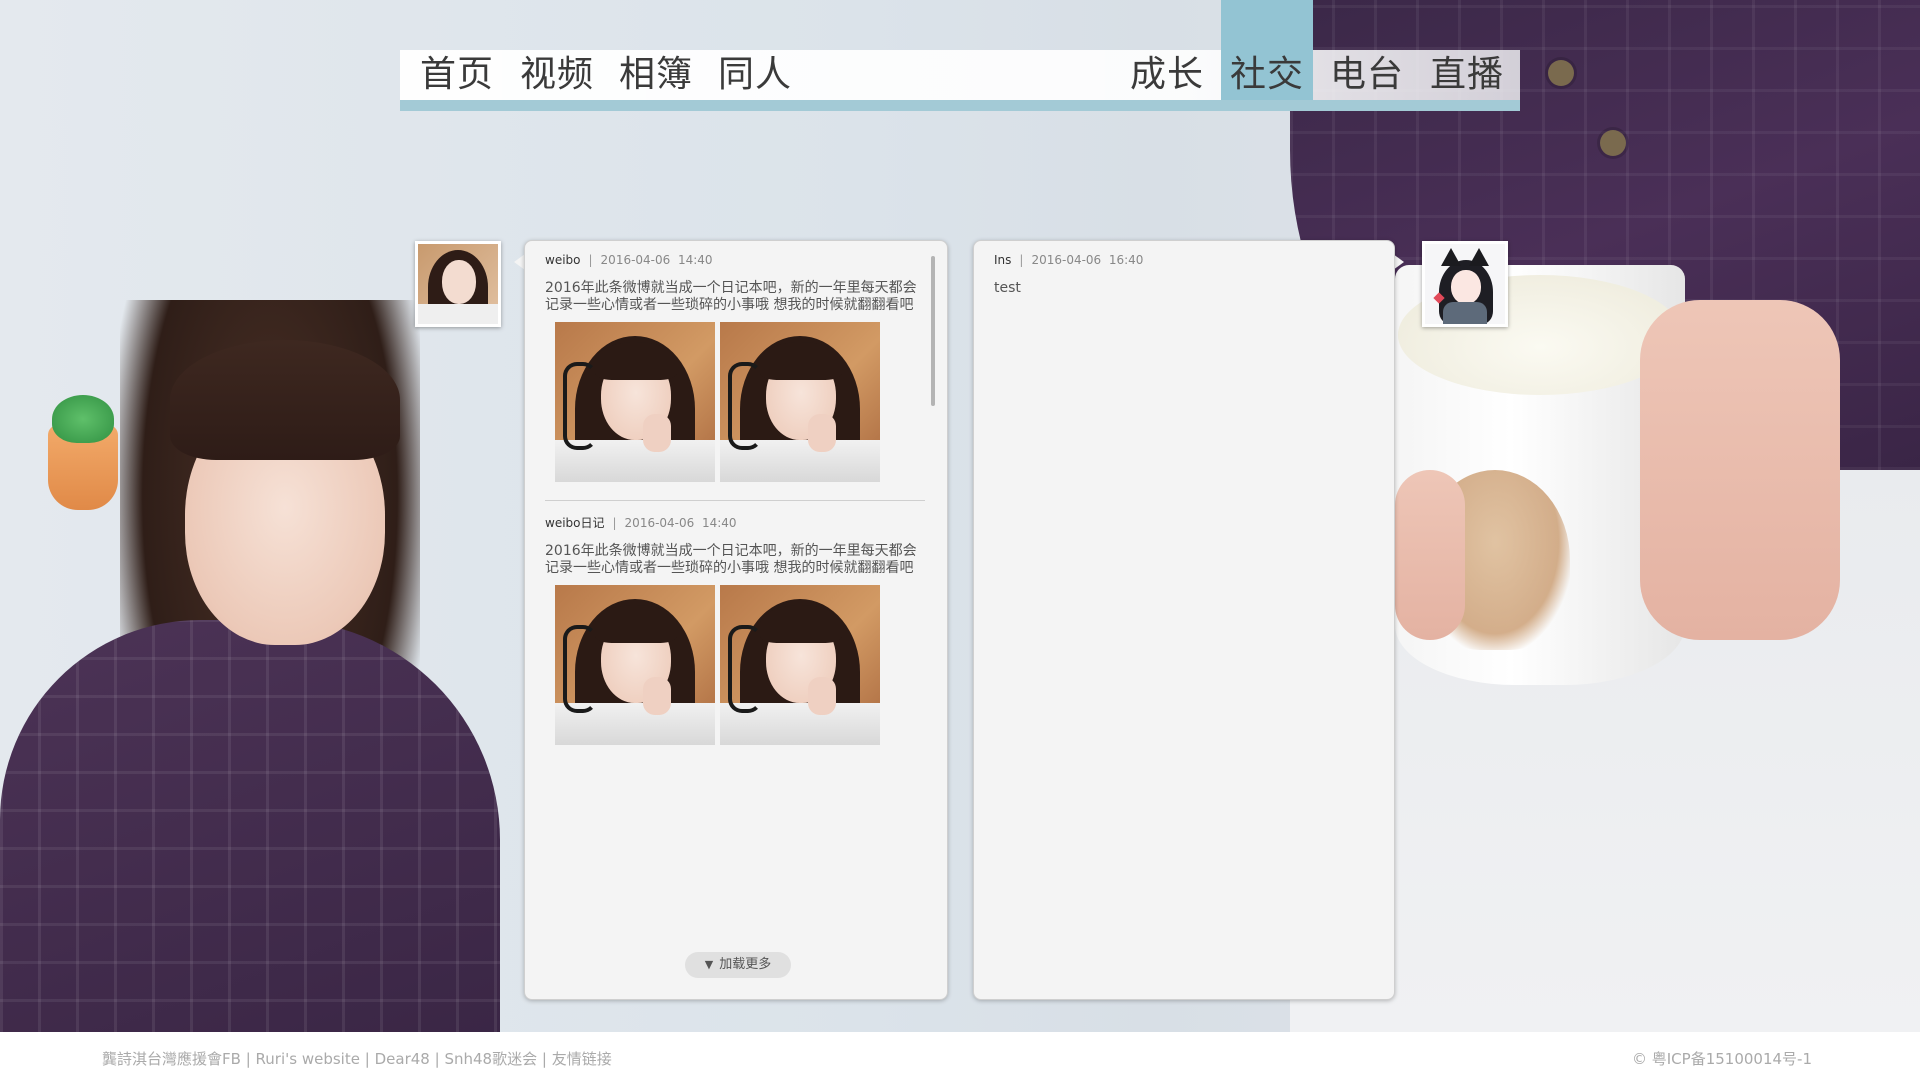  Describe the element at coordinates (171, 1059) in the screenshot. I see `footer-link-fb: 龔詩淇台灣應援會FB` at that location.